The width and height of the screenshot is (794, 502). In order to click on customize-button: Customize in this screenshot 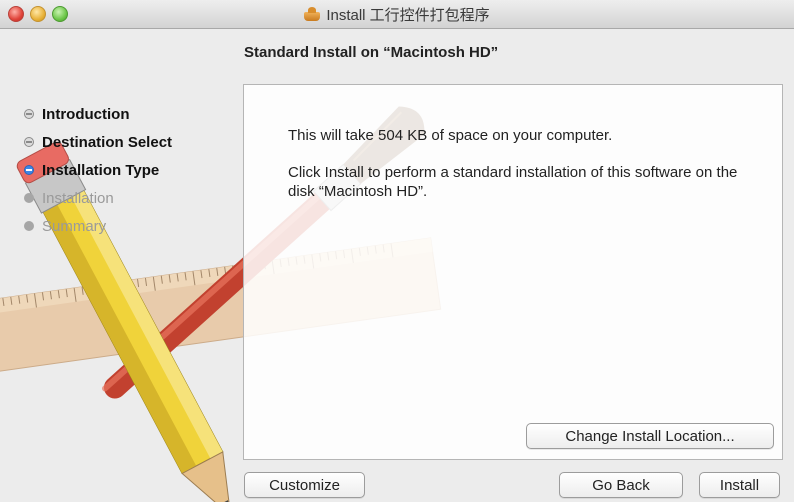, I will do `click(304, 485)`.